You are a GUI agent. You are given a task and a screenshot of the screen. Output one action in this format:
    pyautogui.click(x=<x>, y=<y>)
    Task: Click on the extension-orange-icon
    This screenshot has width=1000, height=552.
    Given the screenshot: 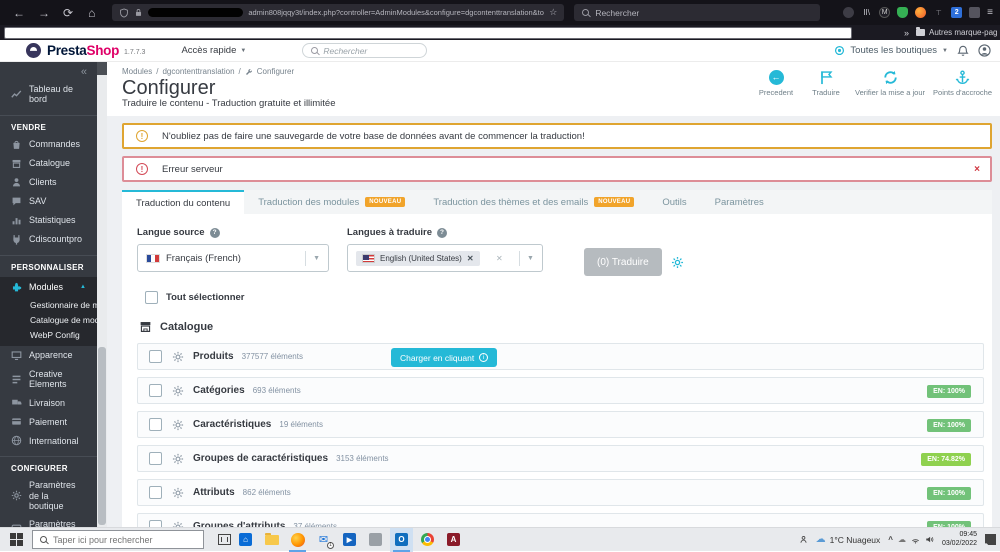 What is the action you would take?
    pyautogui.click(x=921, y=12)
    